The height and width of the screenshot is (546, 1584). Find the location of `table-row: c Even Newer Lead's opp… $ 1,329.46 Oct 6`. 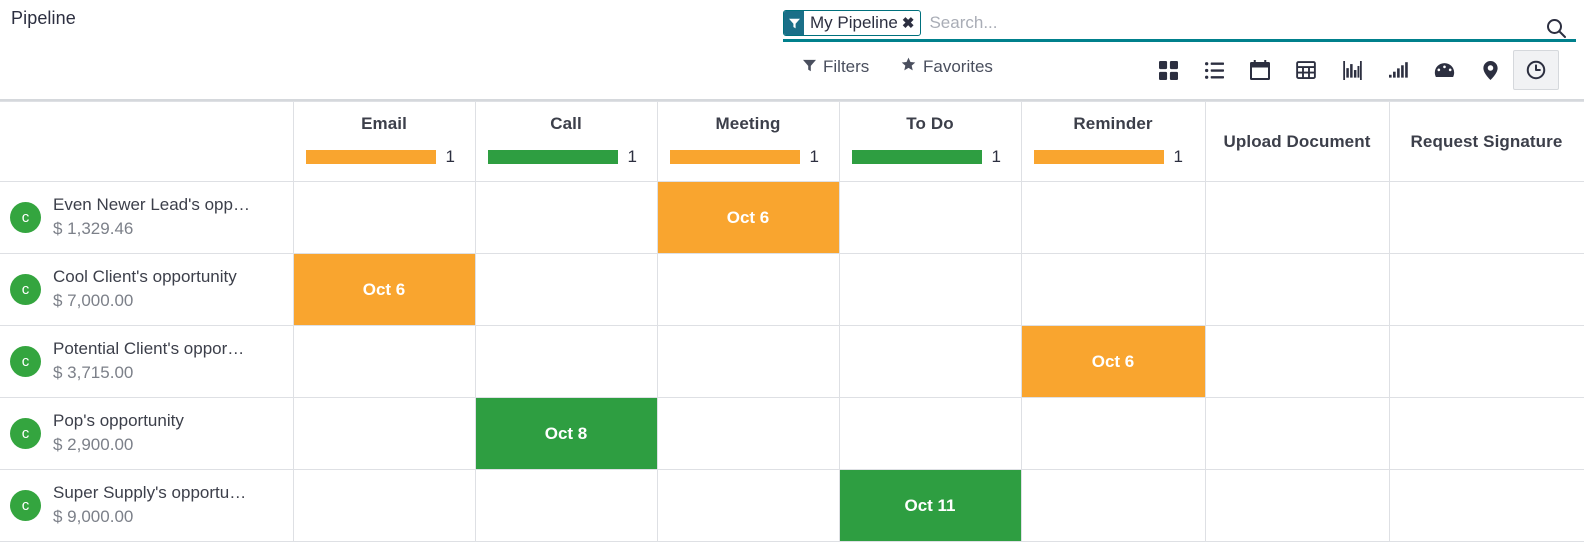

table-row: c Even Newer Lead's opp… $ 1,329.46 Oct 6 is located at coordinates (792, 217).